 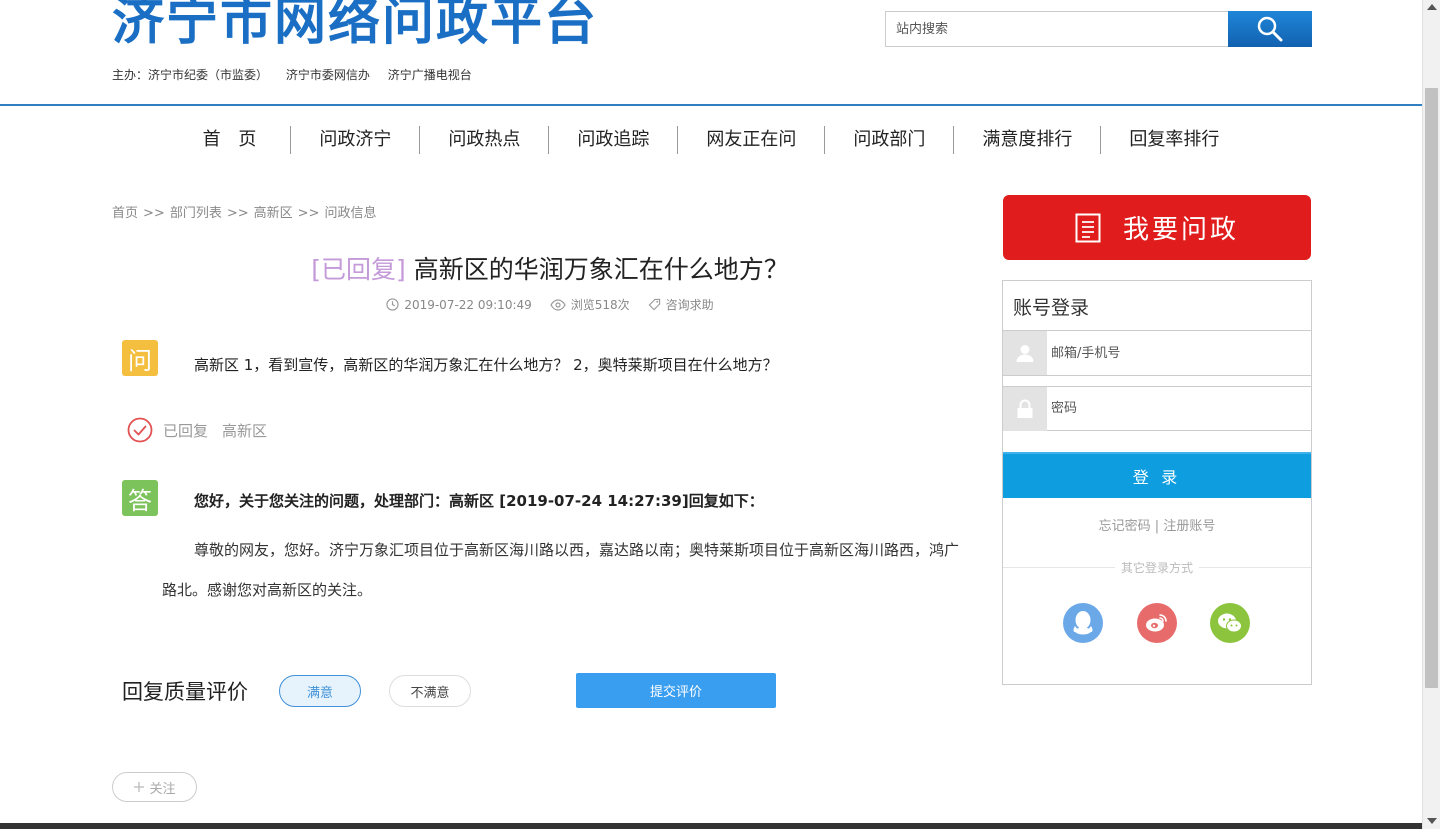 I want to click on scroll-up-arrow-icon, so click(x=1432, y=7).